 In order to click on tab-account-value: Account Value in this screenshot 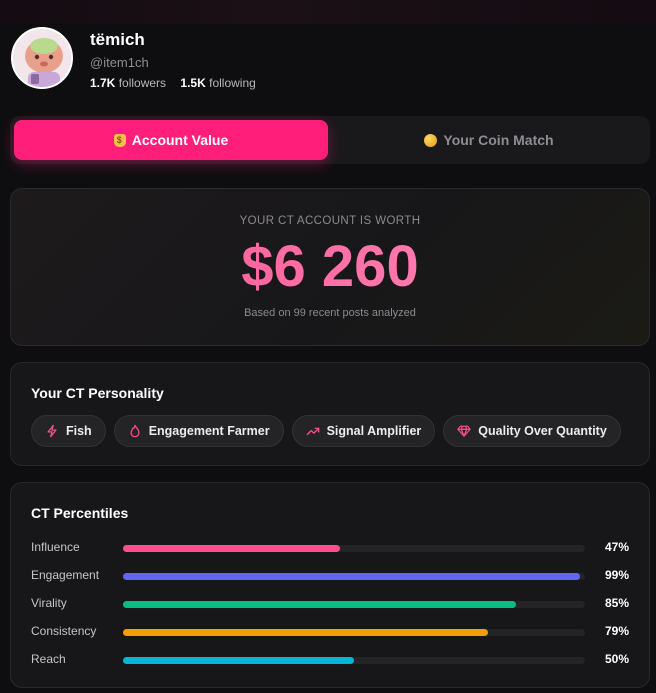, I will do `click(171, 140)`.